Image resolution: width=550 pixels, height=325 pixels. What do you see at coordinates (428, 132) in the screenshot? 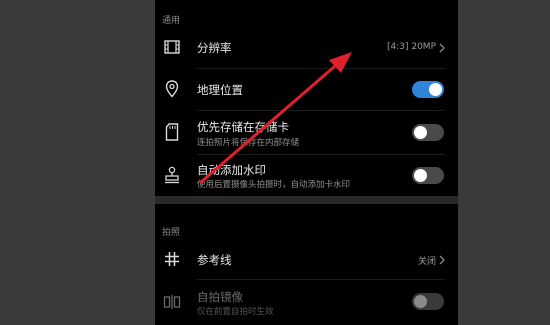
I see `storage-toggle` at bounding box center [428, 132].